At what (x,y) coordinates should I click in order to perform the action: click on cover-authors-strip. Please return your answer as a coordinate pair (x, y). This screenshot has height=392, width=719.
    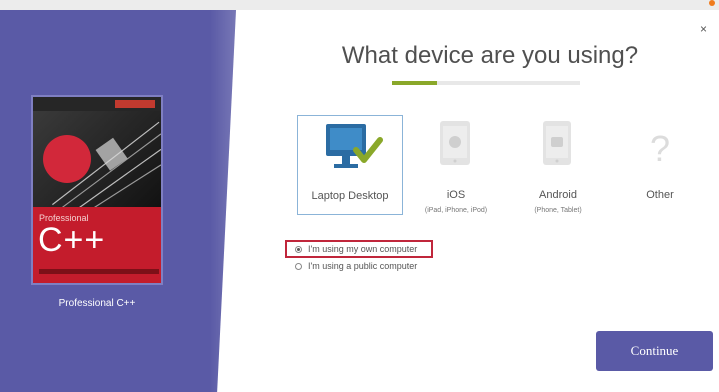
    Looking at the image, I should click on (99, 271).